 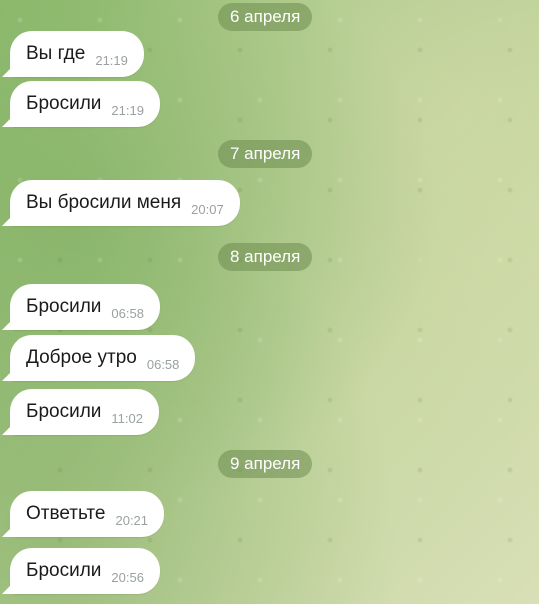 I want to click on message-bubble: Доброе утро 06:58, so click(x=99, y=358).